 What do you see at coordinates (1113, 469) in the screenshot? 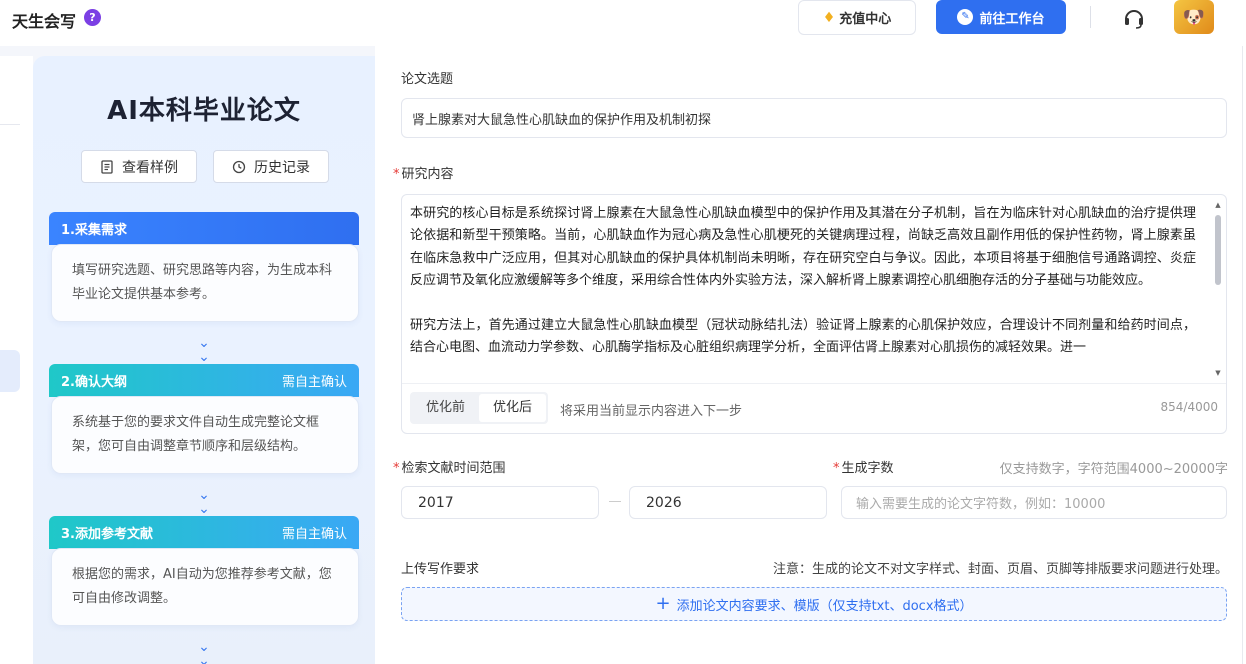
I see `word-count-hint: 仅支持数字，字符范围4000~20000字` at bounding box center [1113, 469].